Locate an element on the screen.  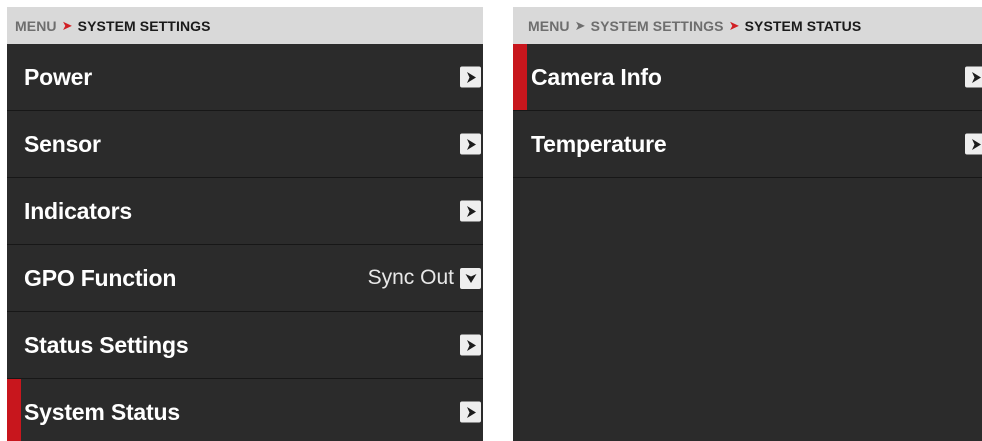
breadcrumb-item-system-status: SYSTEM STATUS is located at coordinates (803, 25).